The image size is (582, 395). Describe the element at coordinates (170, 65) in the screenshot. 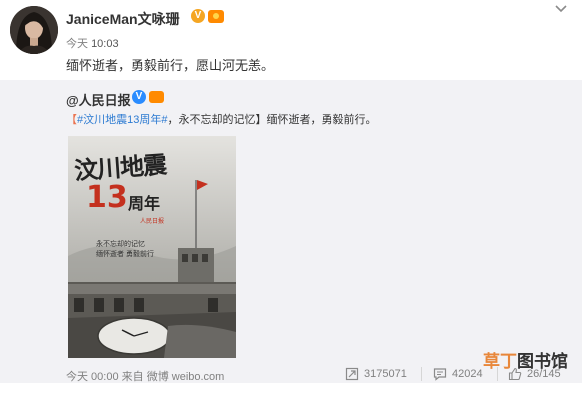

I see `post-text: 缅怀逝者，勇毅前行，愿山河无恙。` at that location.